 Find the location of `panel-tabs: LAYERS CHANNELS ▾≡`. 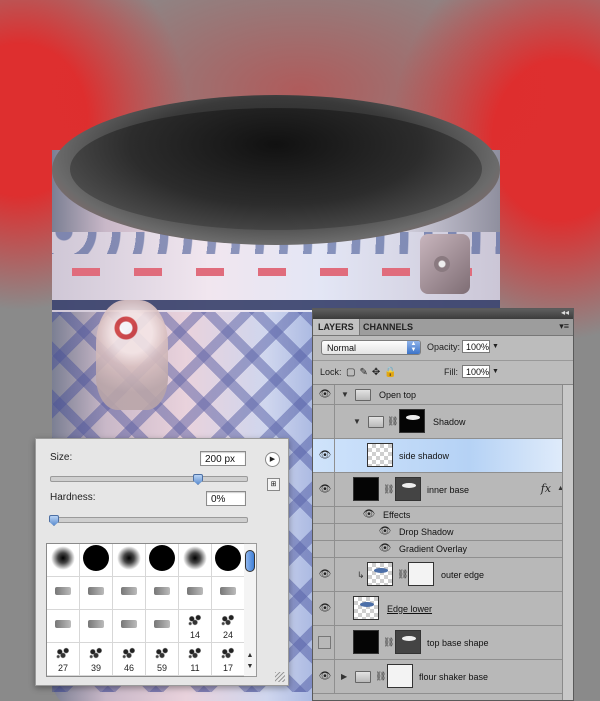

panel-tabs: LAYERS CHANNELS ▾≡ is located at coordinates (443, 327).